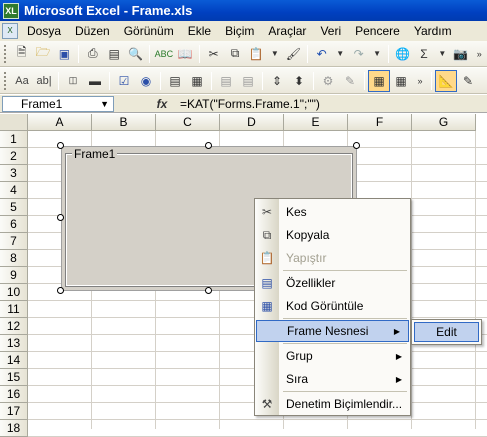 The width and height of the screenshot is (487, 437). I want to click on open-icon: 🗁, so click(42, 54).